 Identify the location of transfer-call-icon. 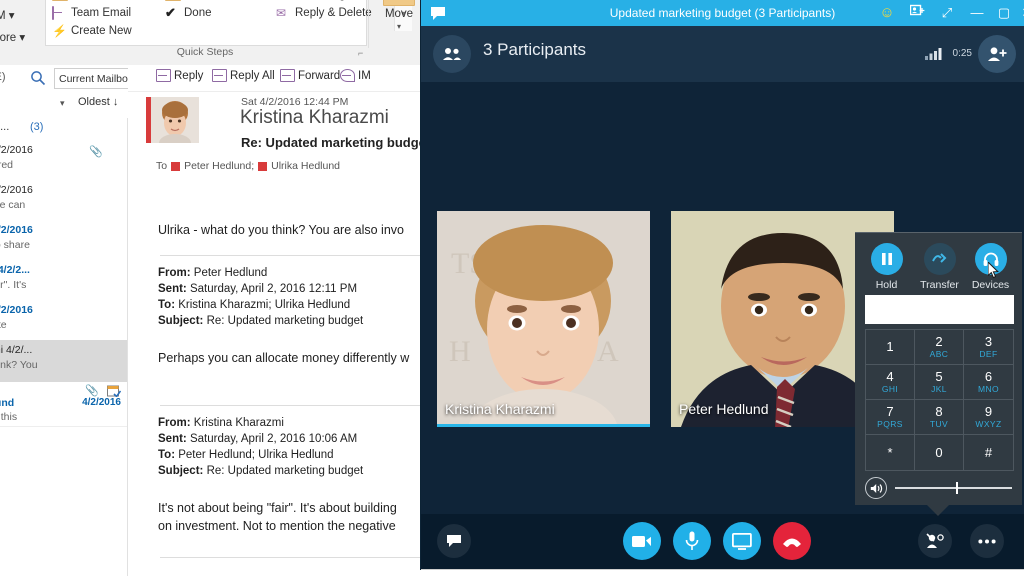
(939, 259).